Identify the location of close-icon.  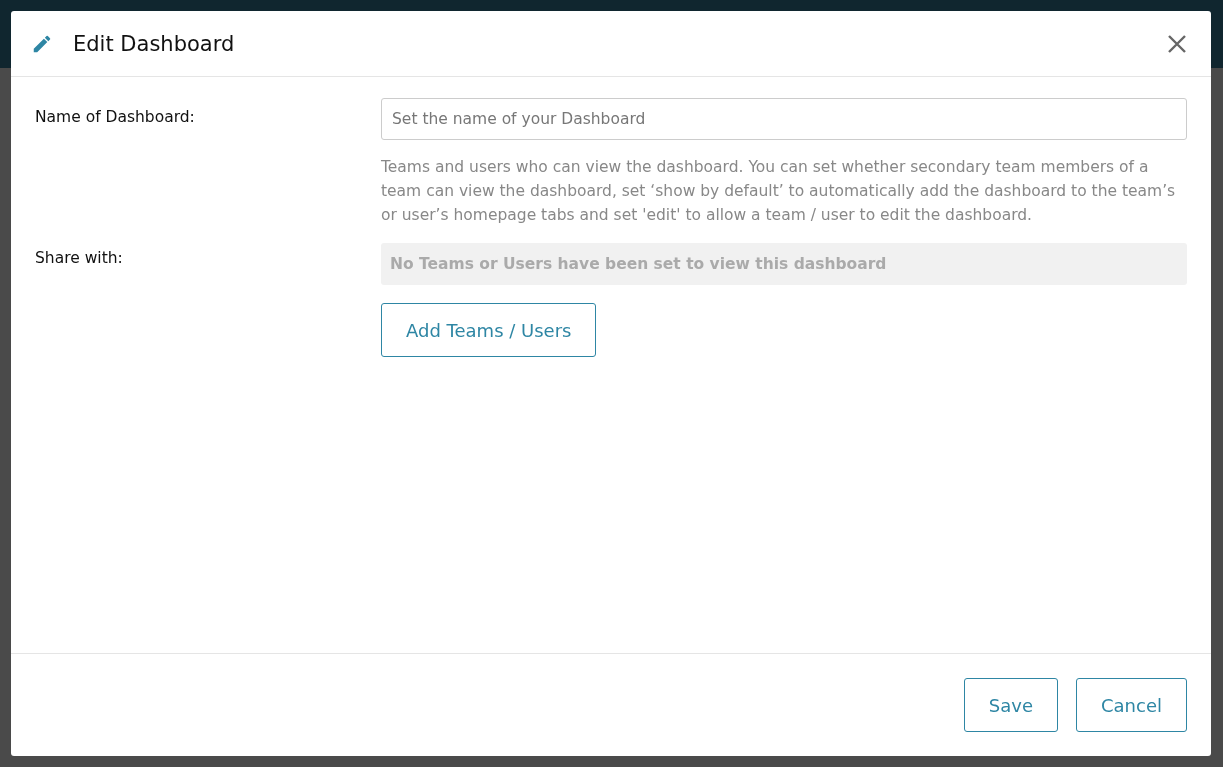
(1177, 43).